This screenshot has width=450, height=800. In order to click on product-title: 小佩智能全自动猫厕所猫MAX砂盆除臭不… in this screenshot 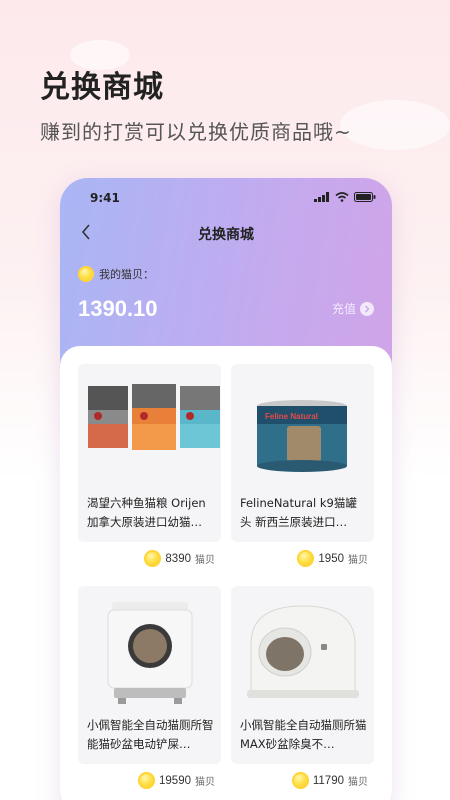, I will do `click(303, 734)`.